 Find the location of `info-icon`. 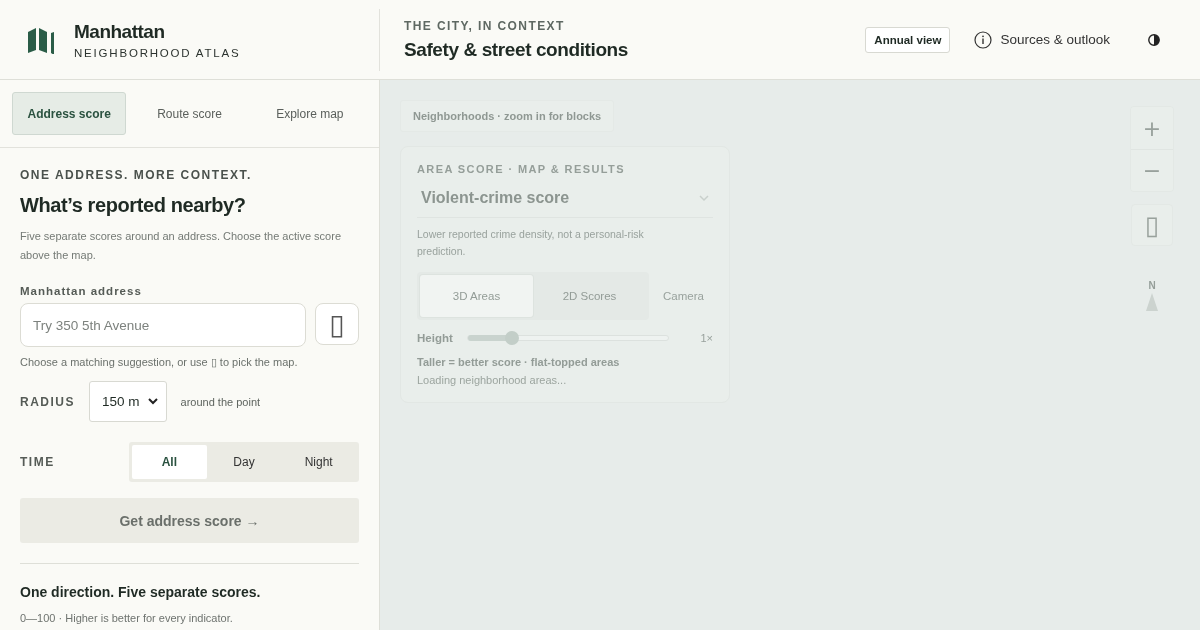

info-icon is located at coordinates (983, 39).